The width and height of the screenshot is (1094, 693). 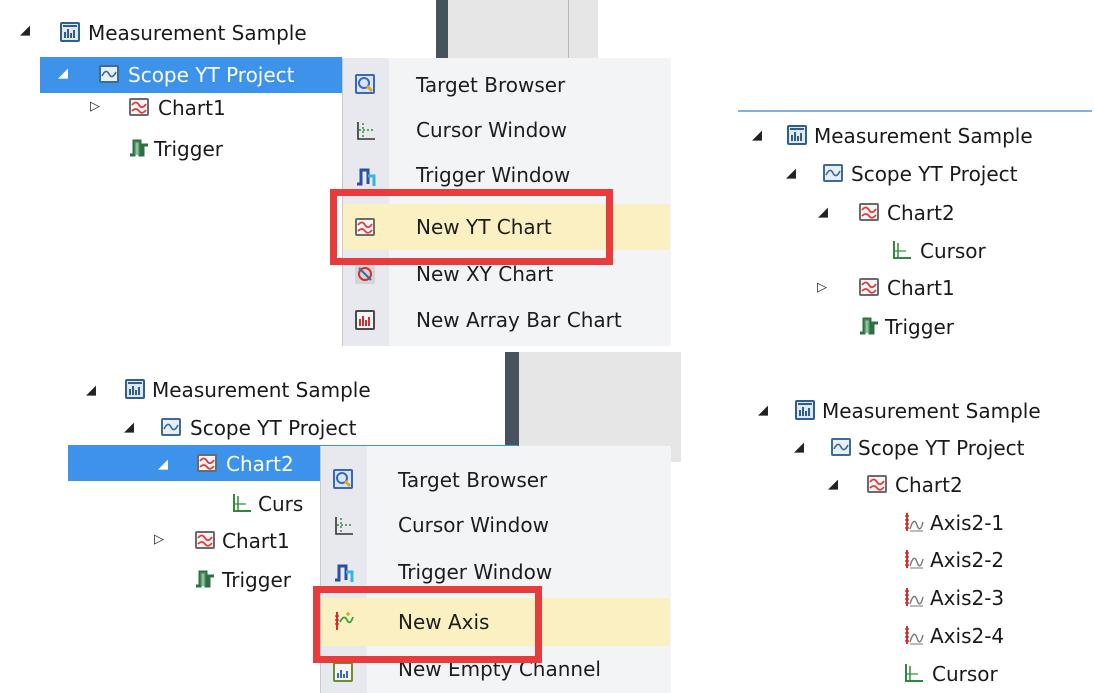 What do you see at coordinates (967, 560) in the screenshot?
I see `tree-item-axis: Axis2-2` at bounding box center [967, 560].